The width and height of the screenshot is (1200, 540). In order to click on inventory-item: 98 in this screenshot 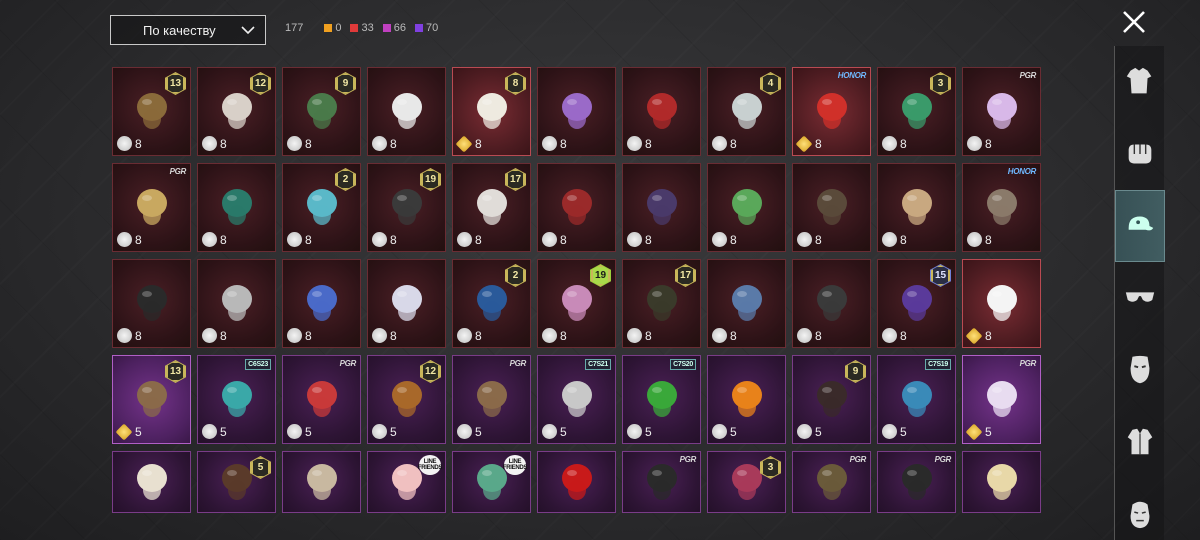, I will do `click(321, 111)`.